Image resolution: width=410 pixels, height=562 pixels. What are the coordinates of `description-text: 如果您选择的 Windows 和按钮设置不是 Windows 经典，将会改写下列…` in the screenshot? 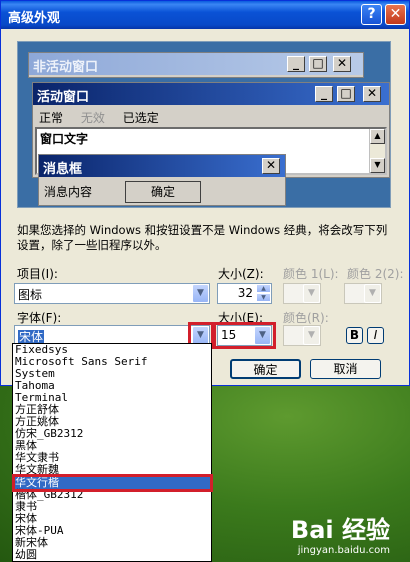 It's located at (202, 237).